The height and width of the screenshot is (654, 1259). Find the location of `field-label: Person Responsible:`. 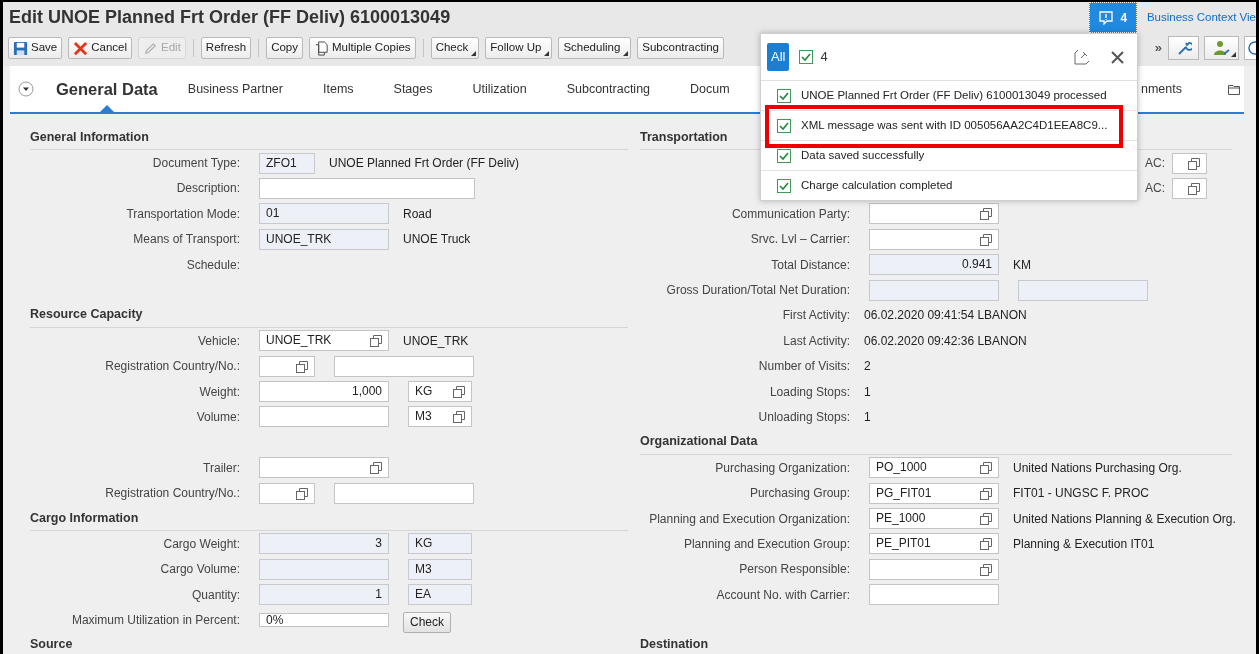

field-label: Person Responsible: is located at coordinates (794, 570).